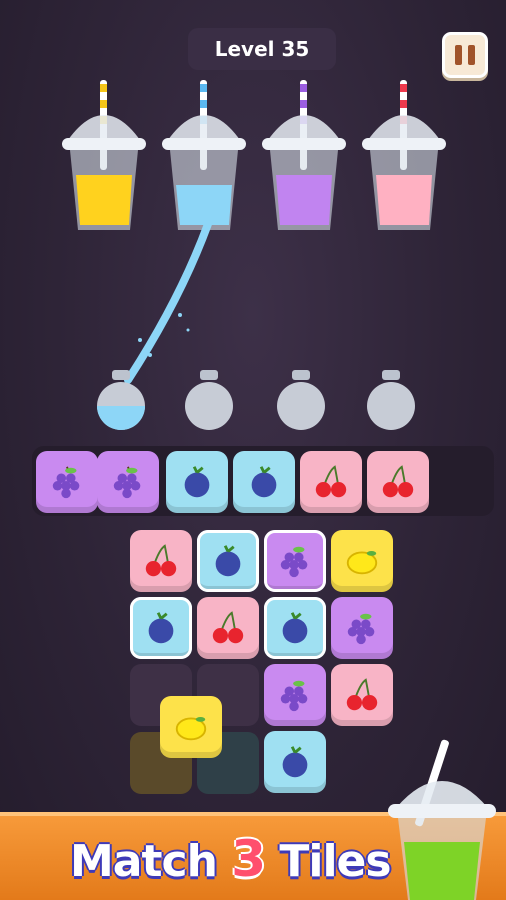 This screenshot has height=900, width=506. I want to click on banner-word-match: Match, so click(144, 861).